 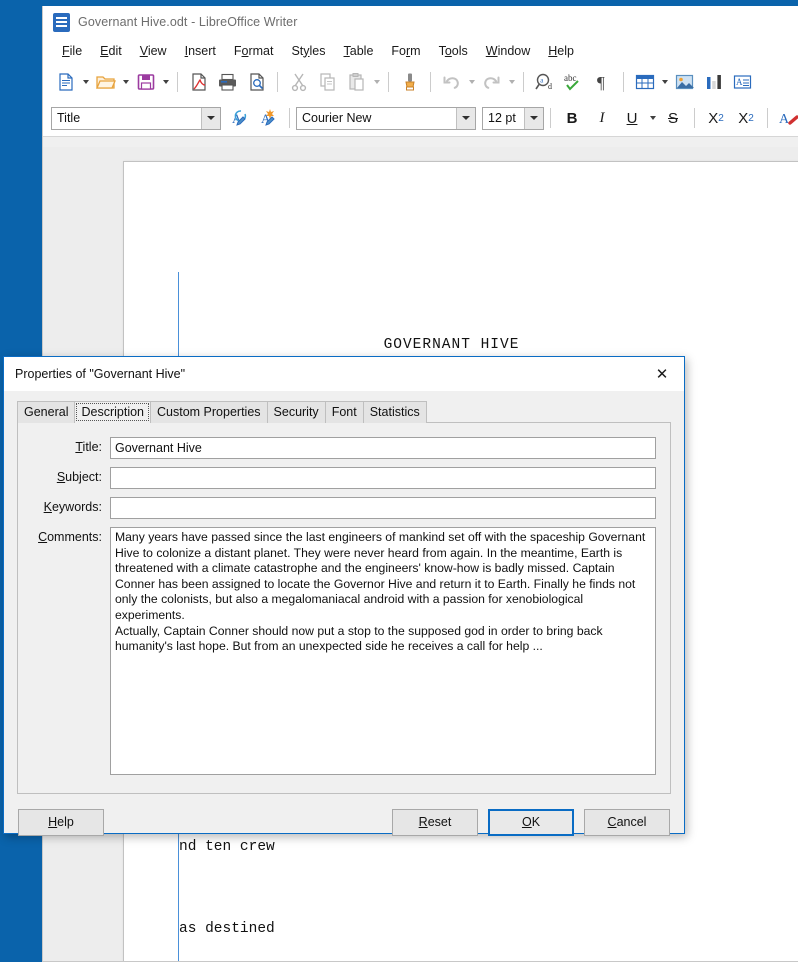 I want to click on insert-table-icon, so click(x=644, y=81).